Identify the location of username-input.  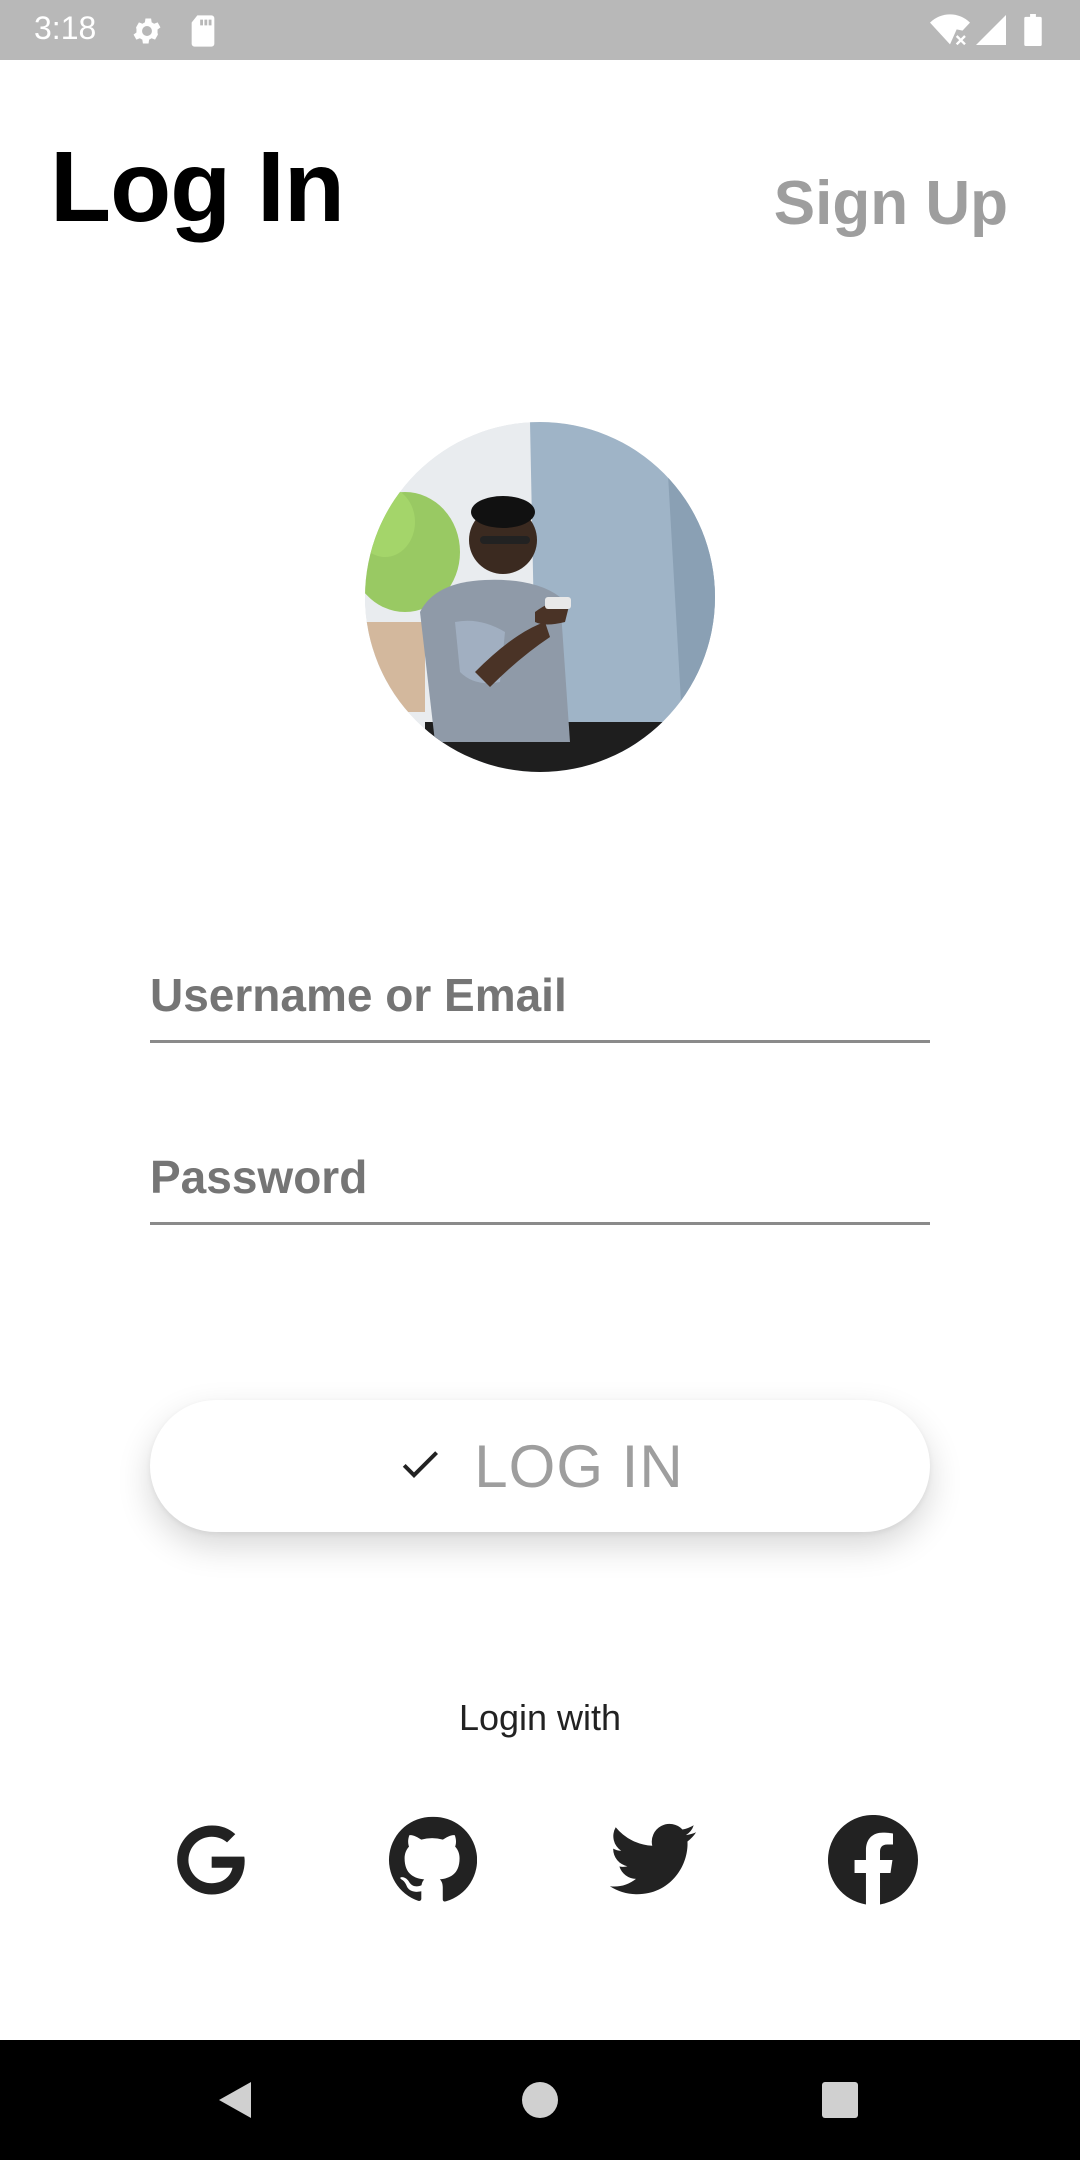
(540, 996).